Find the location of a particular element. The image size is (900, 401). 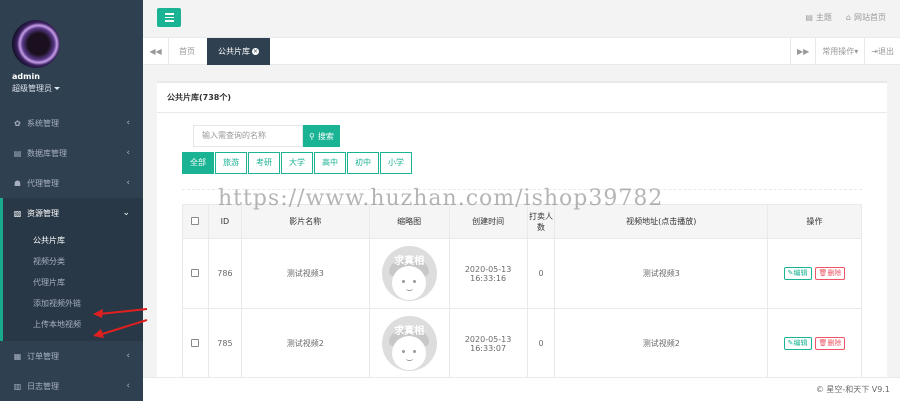

select-all-checkbox-cell is located at coordinates (195, 221).